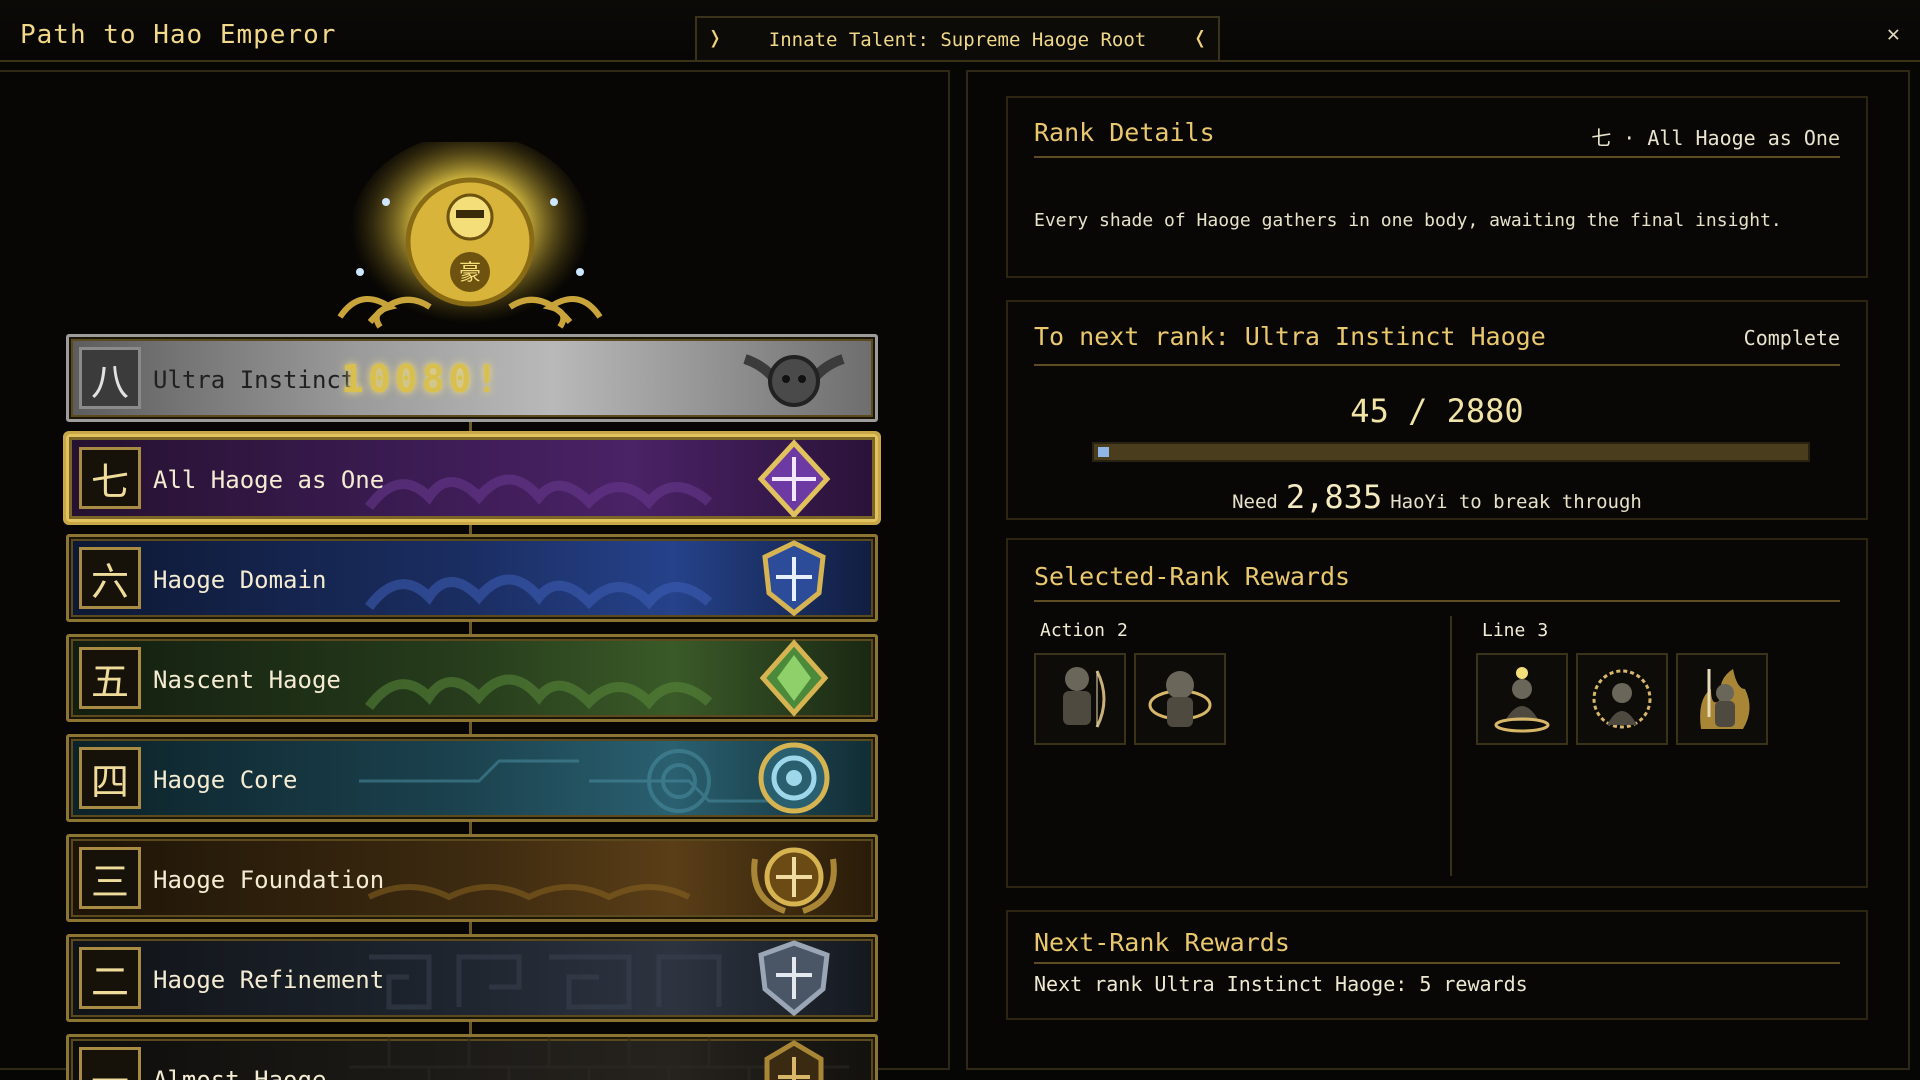  Describe the element at coordinates (470, 273) in the screenshot. I see `svg-text: 豪` at that location.